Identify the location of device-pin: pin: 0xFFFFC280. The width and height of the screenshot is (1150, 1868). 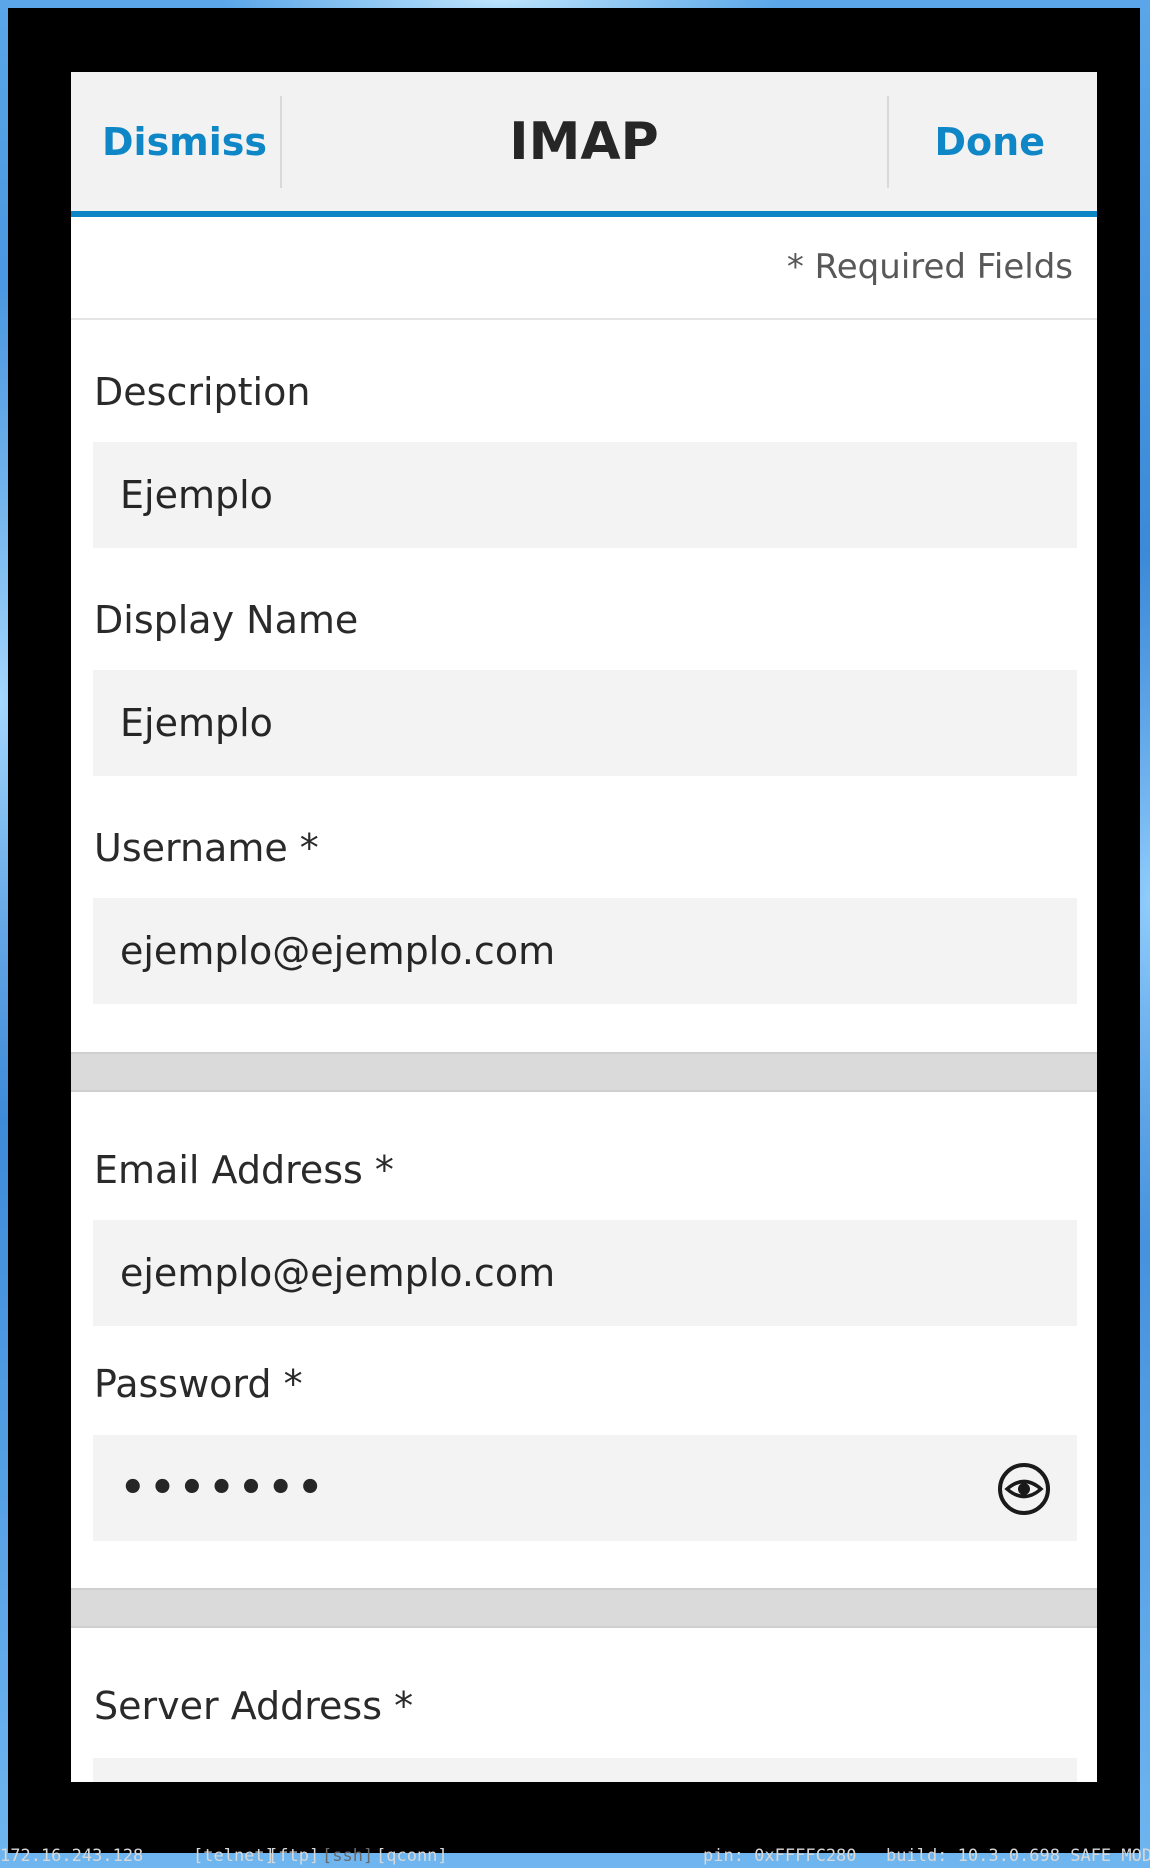
(780, 1856).